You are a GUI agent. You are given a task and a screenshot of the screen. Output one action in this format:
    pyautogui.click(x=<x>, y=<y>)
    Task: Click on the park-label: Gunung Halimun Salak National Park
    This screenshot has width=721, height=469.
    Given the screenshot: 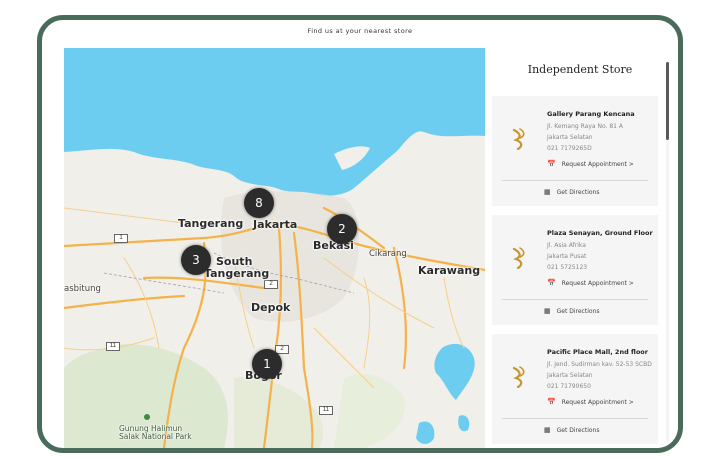 What is the action you would take?
    pyautogui.click(x=155, y=433)
    